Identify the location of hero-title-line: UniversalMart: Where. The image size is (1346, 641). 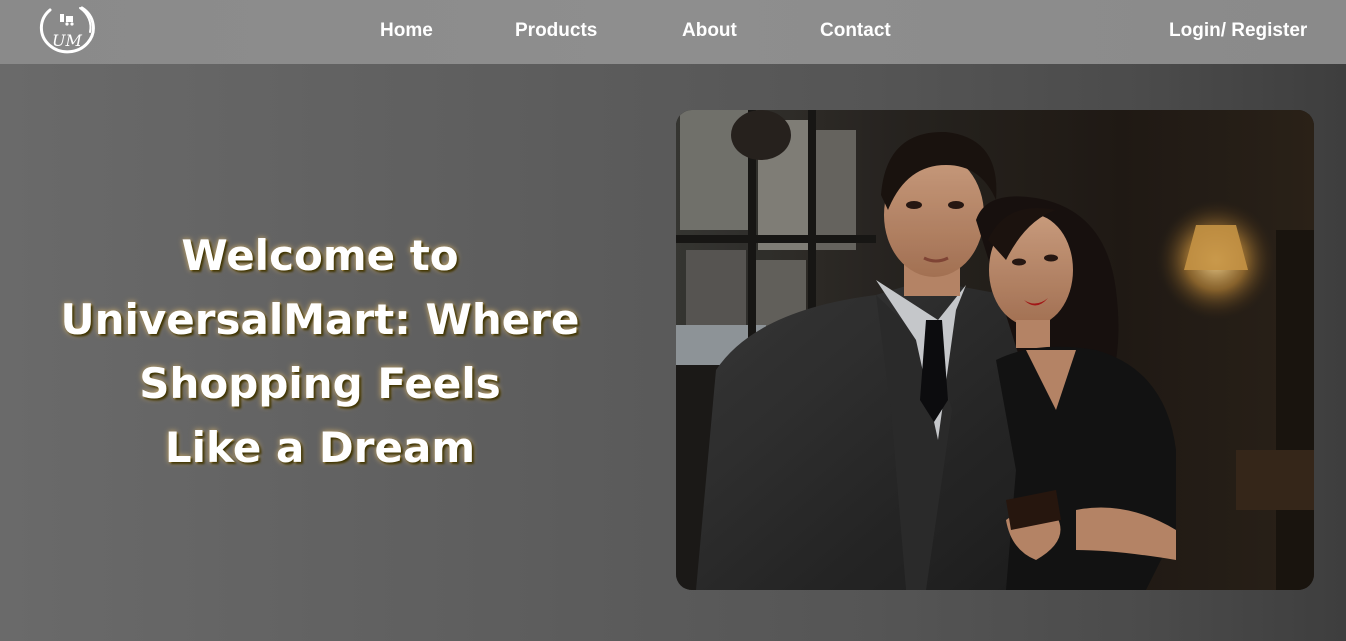
(320, 319).